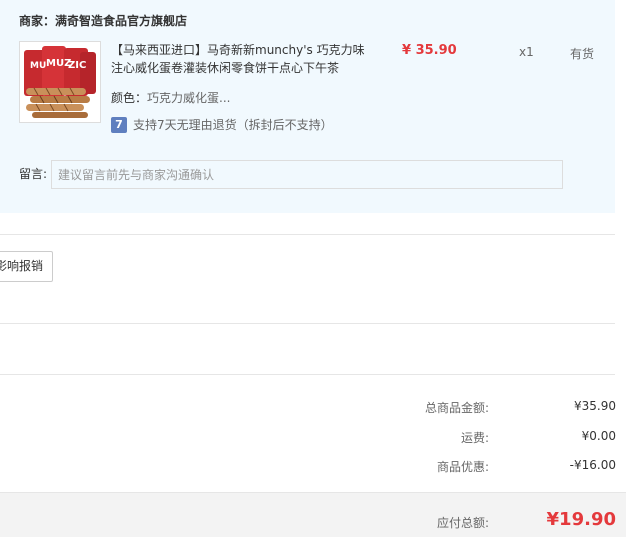  Describe the element at coordinates (462, 523) in the screenshot. I see `total-label: 应付总额:` at that location.